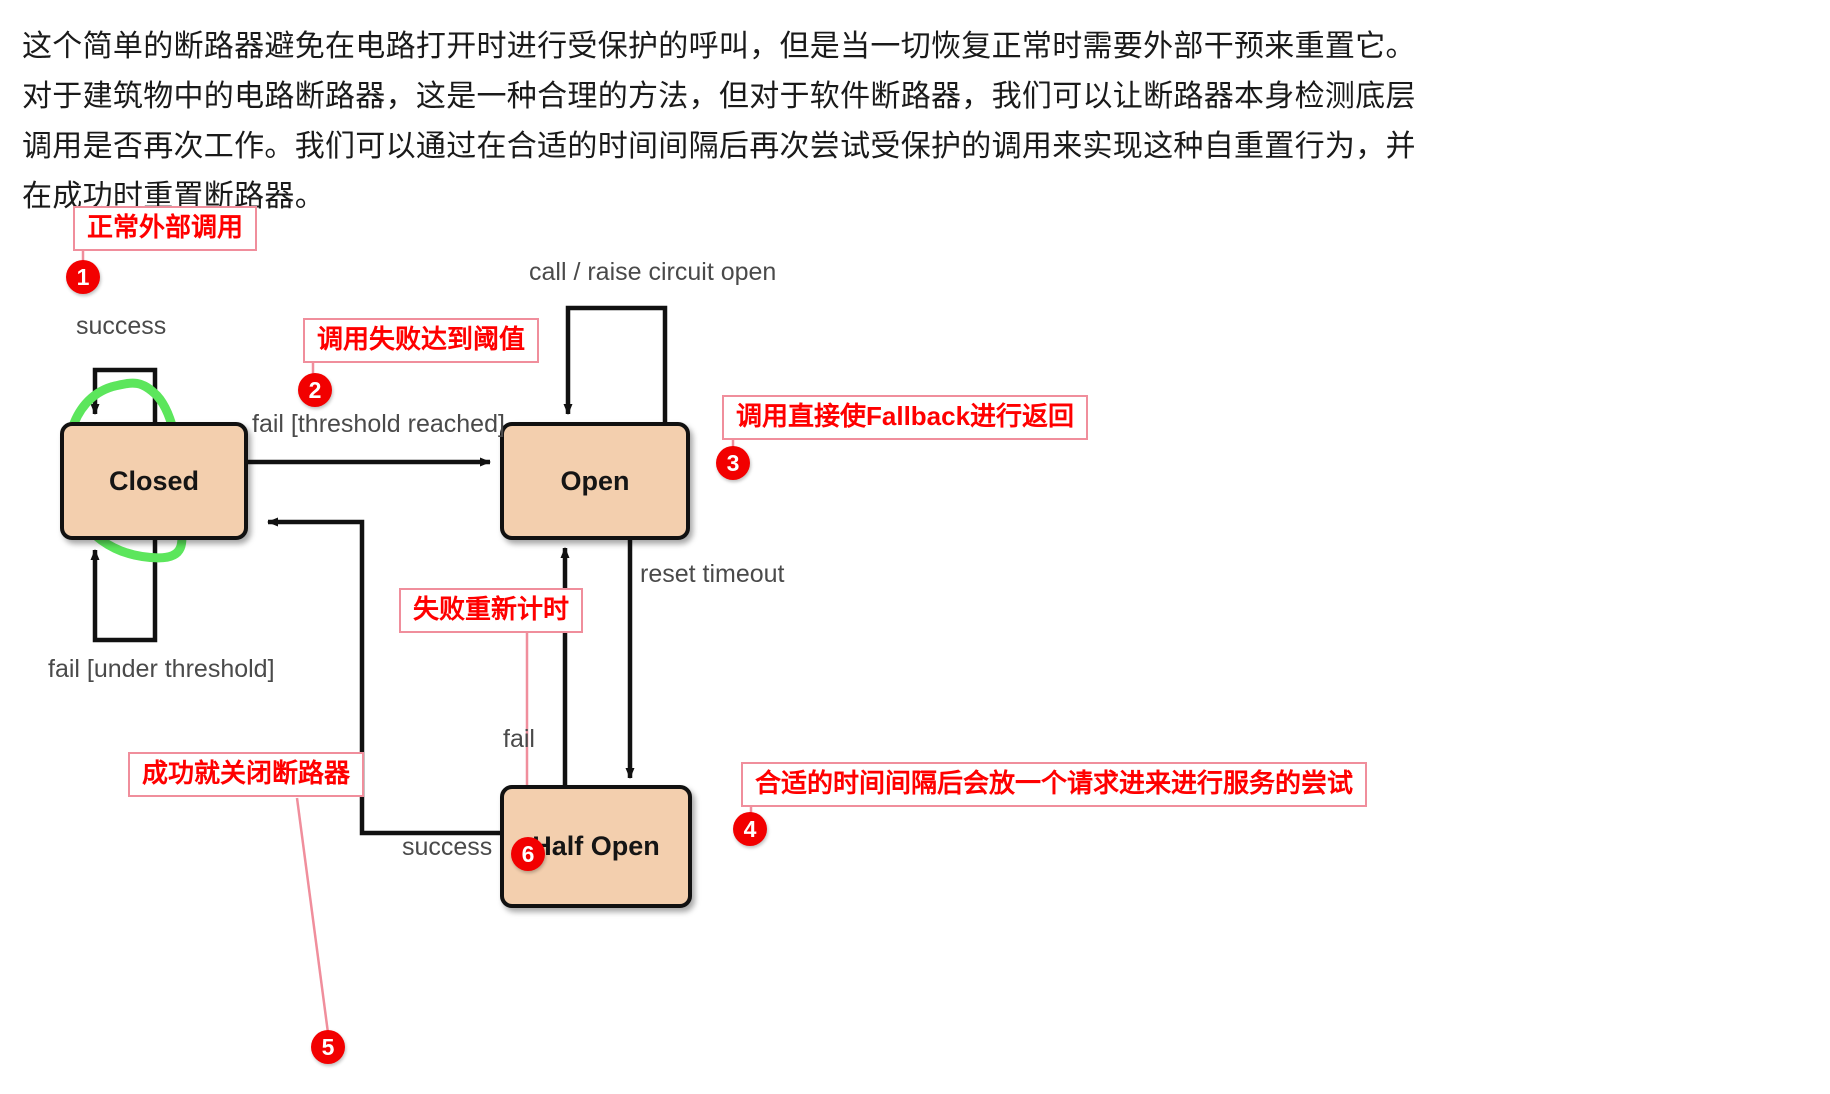 The height and width of the screenshot is (1094, 1830). I want to click on edge-label-call-raise-circuit-open: call / raise circuit open, so click(653, 272).